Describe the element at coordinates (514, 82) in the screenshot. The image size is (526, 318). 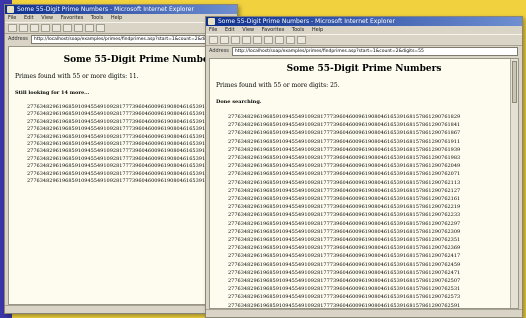
I see `scrollbar-thumb` at that location.